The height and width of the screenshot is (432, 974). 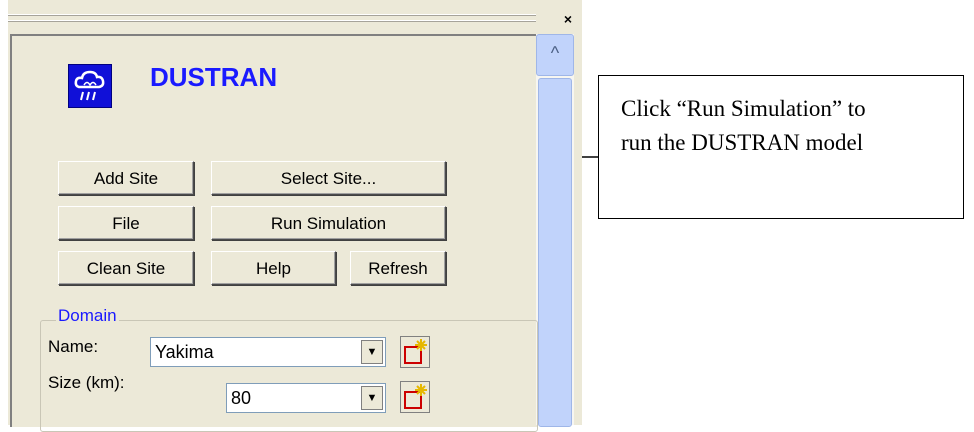 What do you see at coordinates (184, 352) in the screenshot?
I see `domain-name-value: Yakima` at bounding box center [184, 352].